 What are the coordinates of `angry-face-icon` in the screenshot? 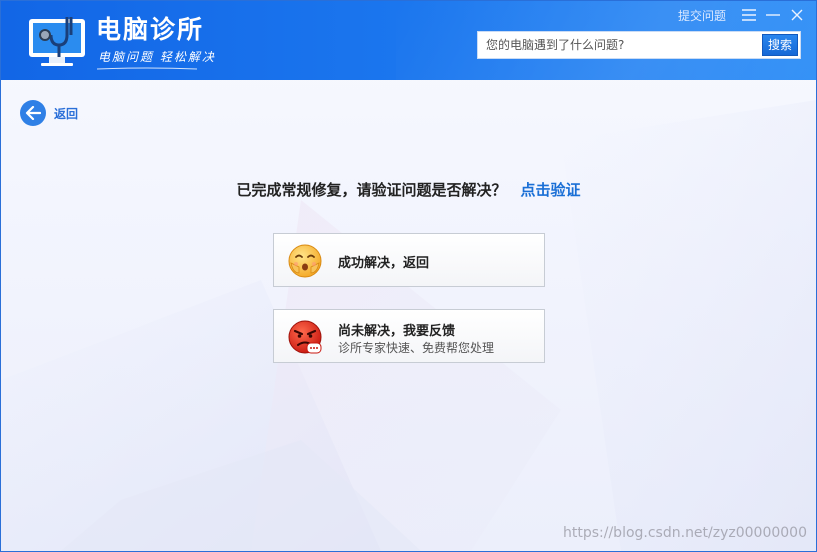 It's located at (305, 337).